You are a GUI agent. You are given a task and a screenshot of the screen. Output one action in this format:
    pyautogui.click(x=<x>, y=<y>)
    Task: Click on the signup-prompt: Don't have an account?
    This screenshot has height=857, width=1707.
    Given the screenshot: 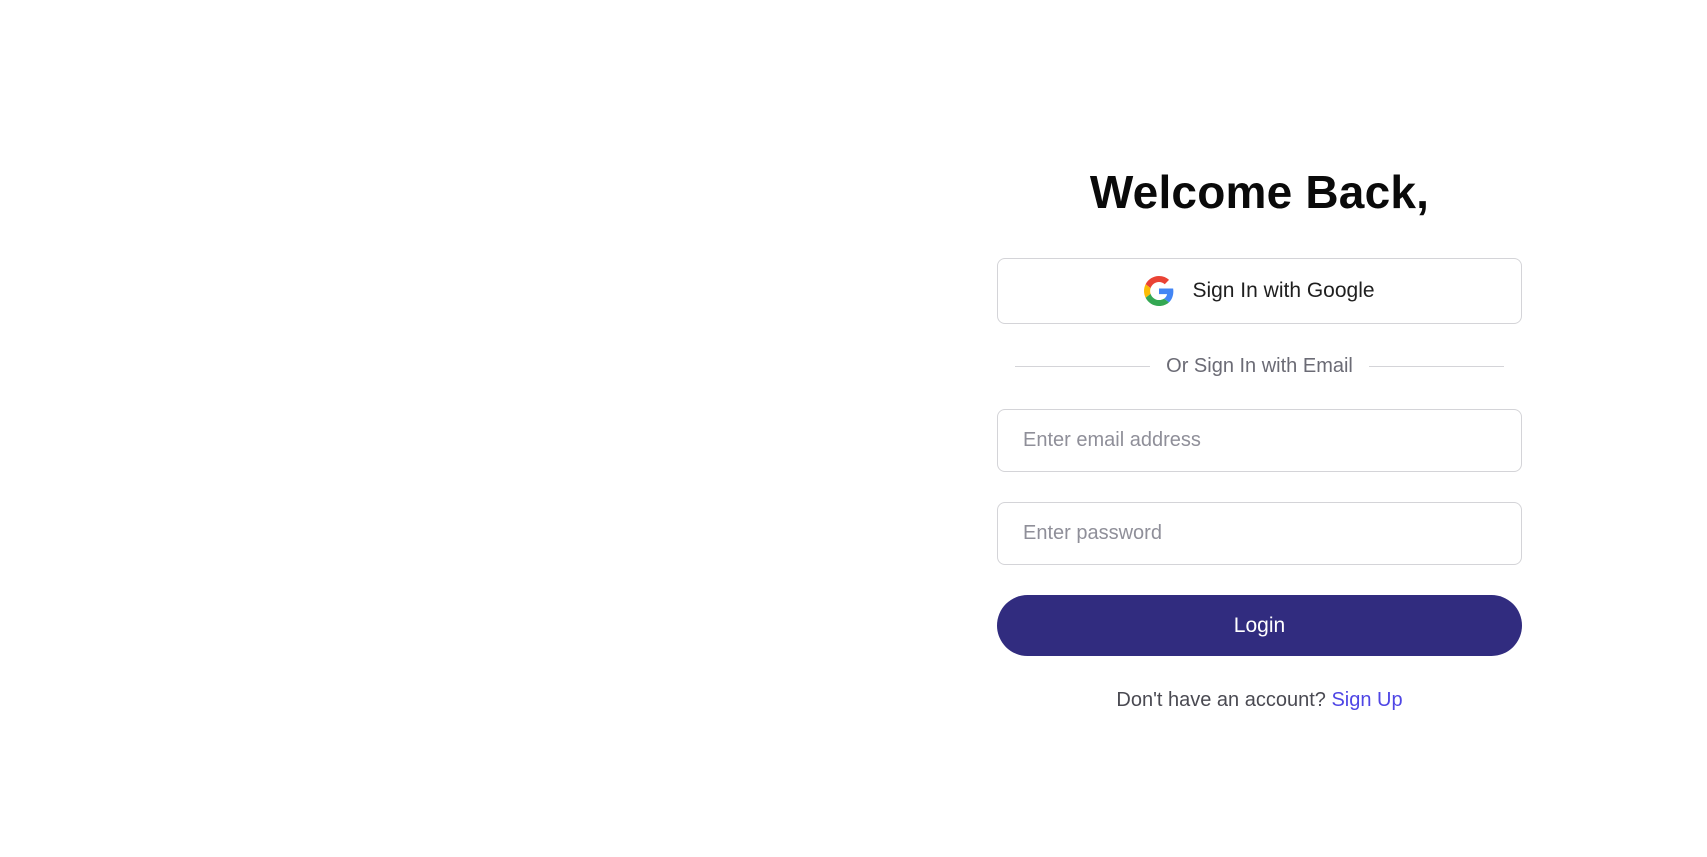 What is the action you would take?
    pyautogui.click(x=1221, y=700)
    